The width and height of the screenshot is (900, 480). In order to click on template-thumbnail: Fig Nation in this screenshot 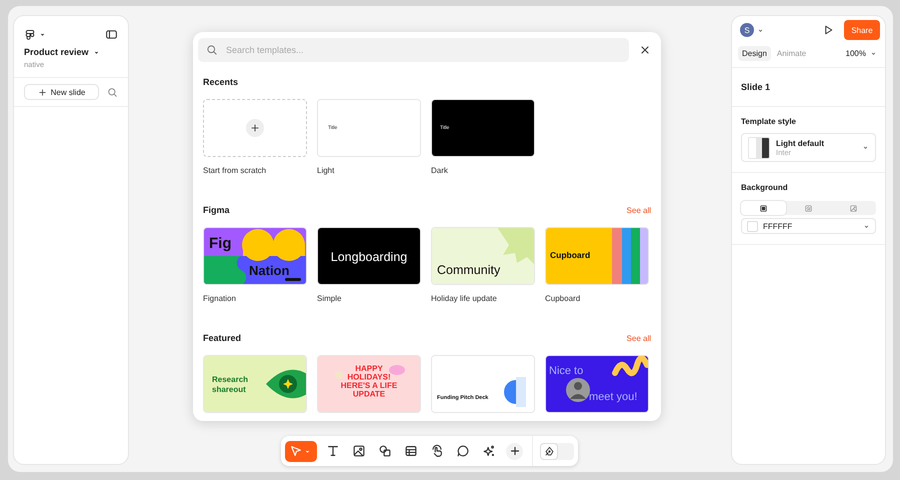, I will do `click(255, 256)`.